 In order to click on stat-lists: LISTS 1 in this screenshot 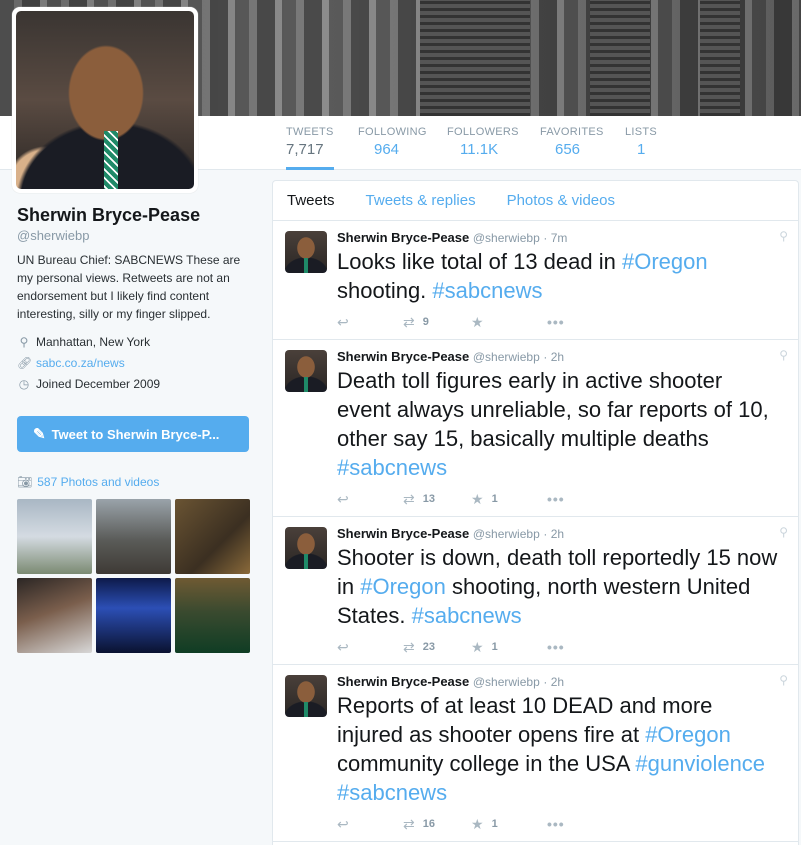, I will do `click(641, 142)`.